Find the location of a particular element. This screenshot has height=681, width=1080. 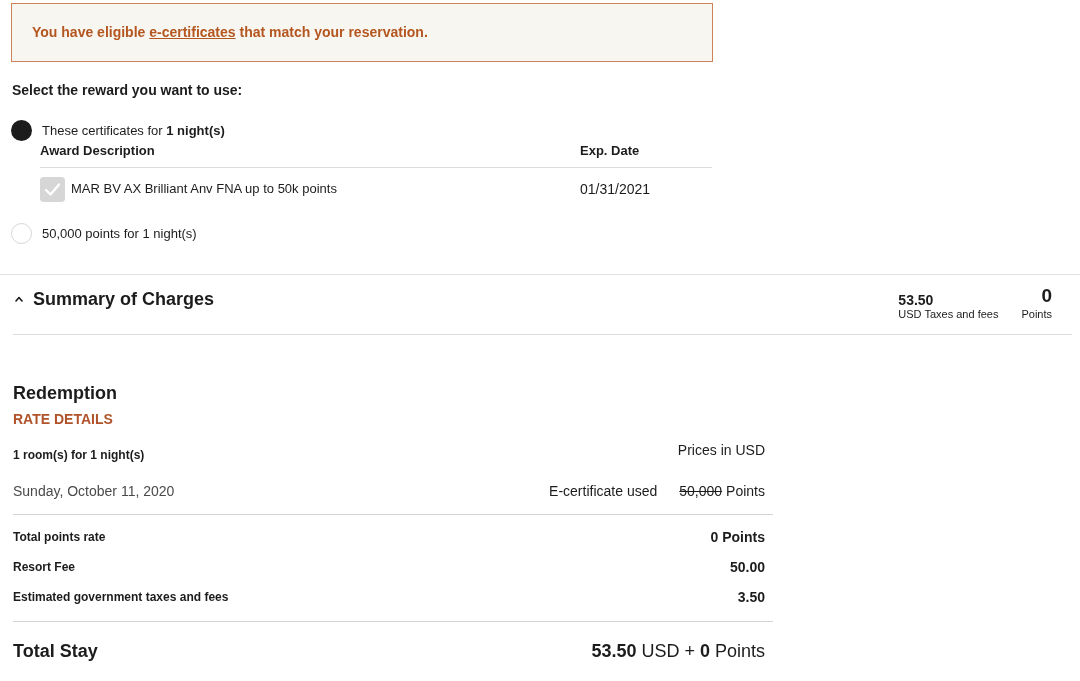

taxes-amount: 53.50 is located at coordinates (916, 300).